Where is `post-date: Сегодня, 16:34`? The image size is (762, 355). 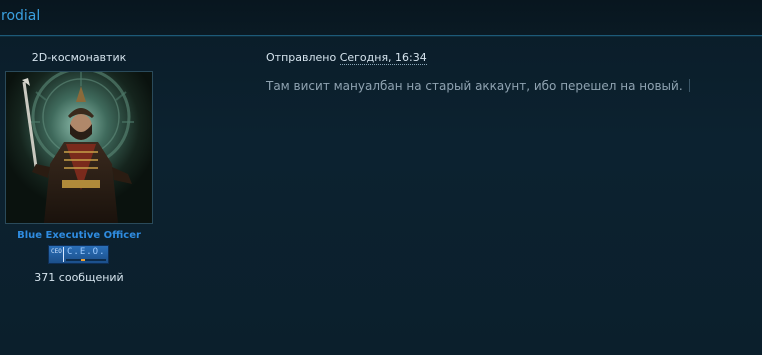 post-date: Сегодня, 16:34 is located at coordinates (383, 58).